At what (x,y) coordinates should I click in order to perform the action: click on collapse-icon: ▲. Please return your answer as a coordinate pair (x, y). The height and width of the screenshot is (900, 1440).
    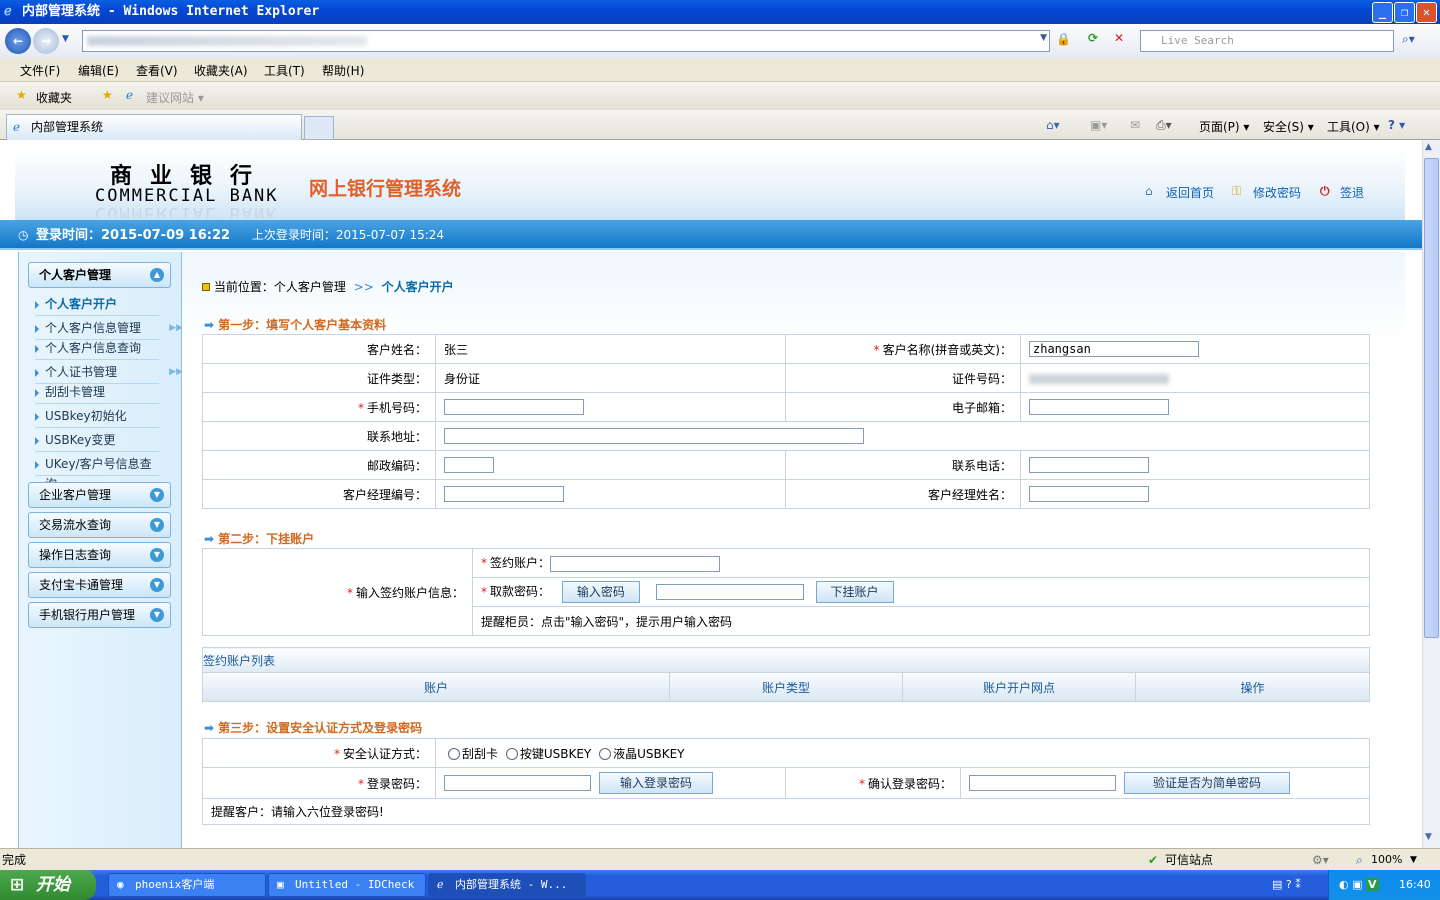
    Looking at the image, I should click on (157, 275).